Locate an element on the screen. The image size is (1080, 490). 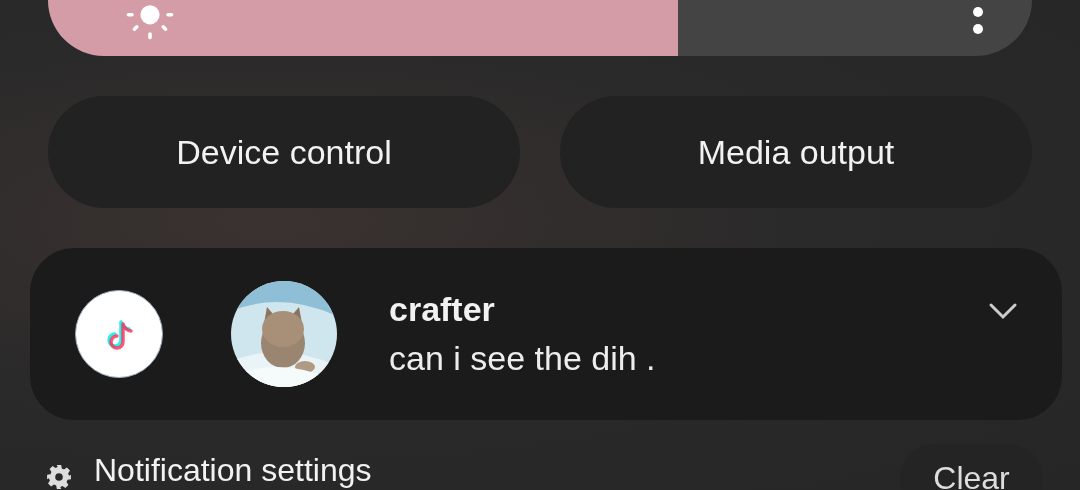
sender-name: crafter is located at coordinates (442, 309).